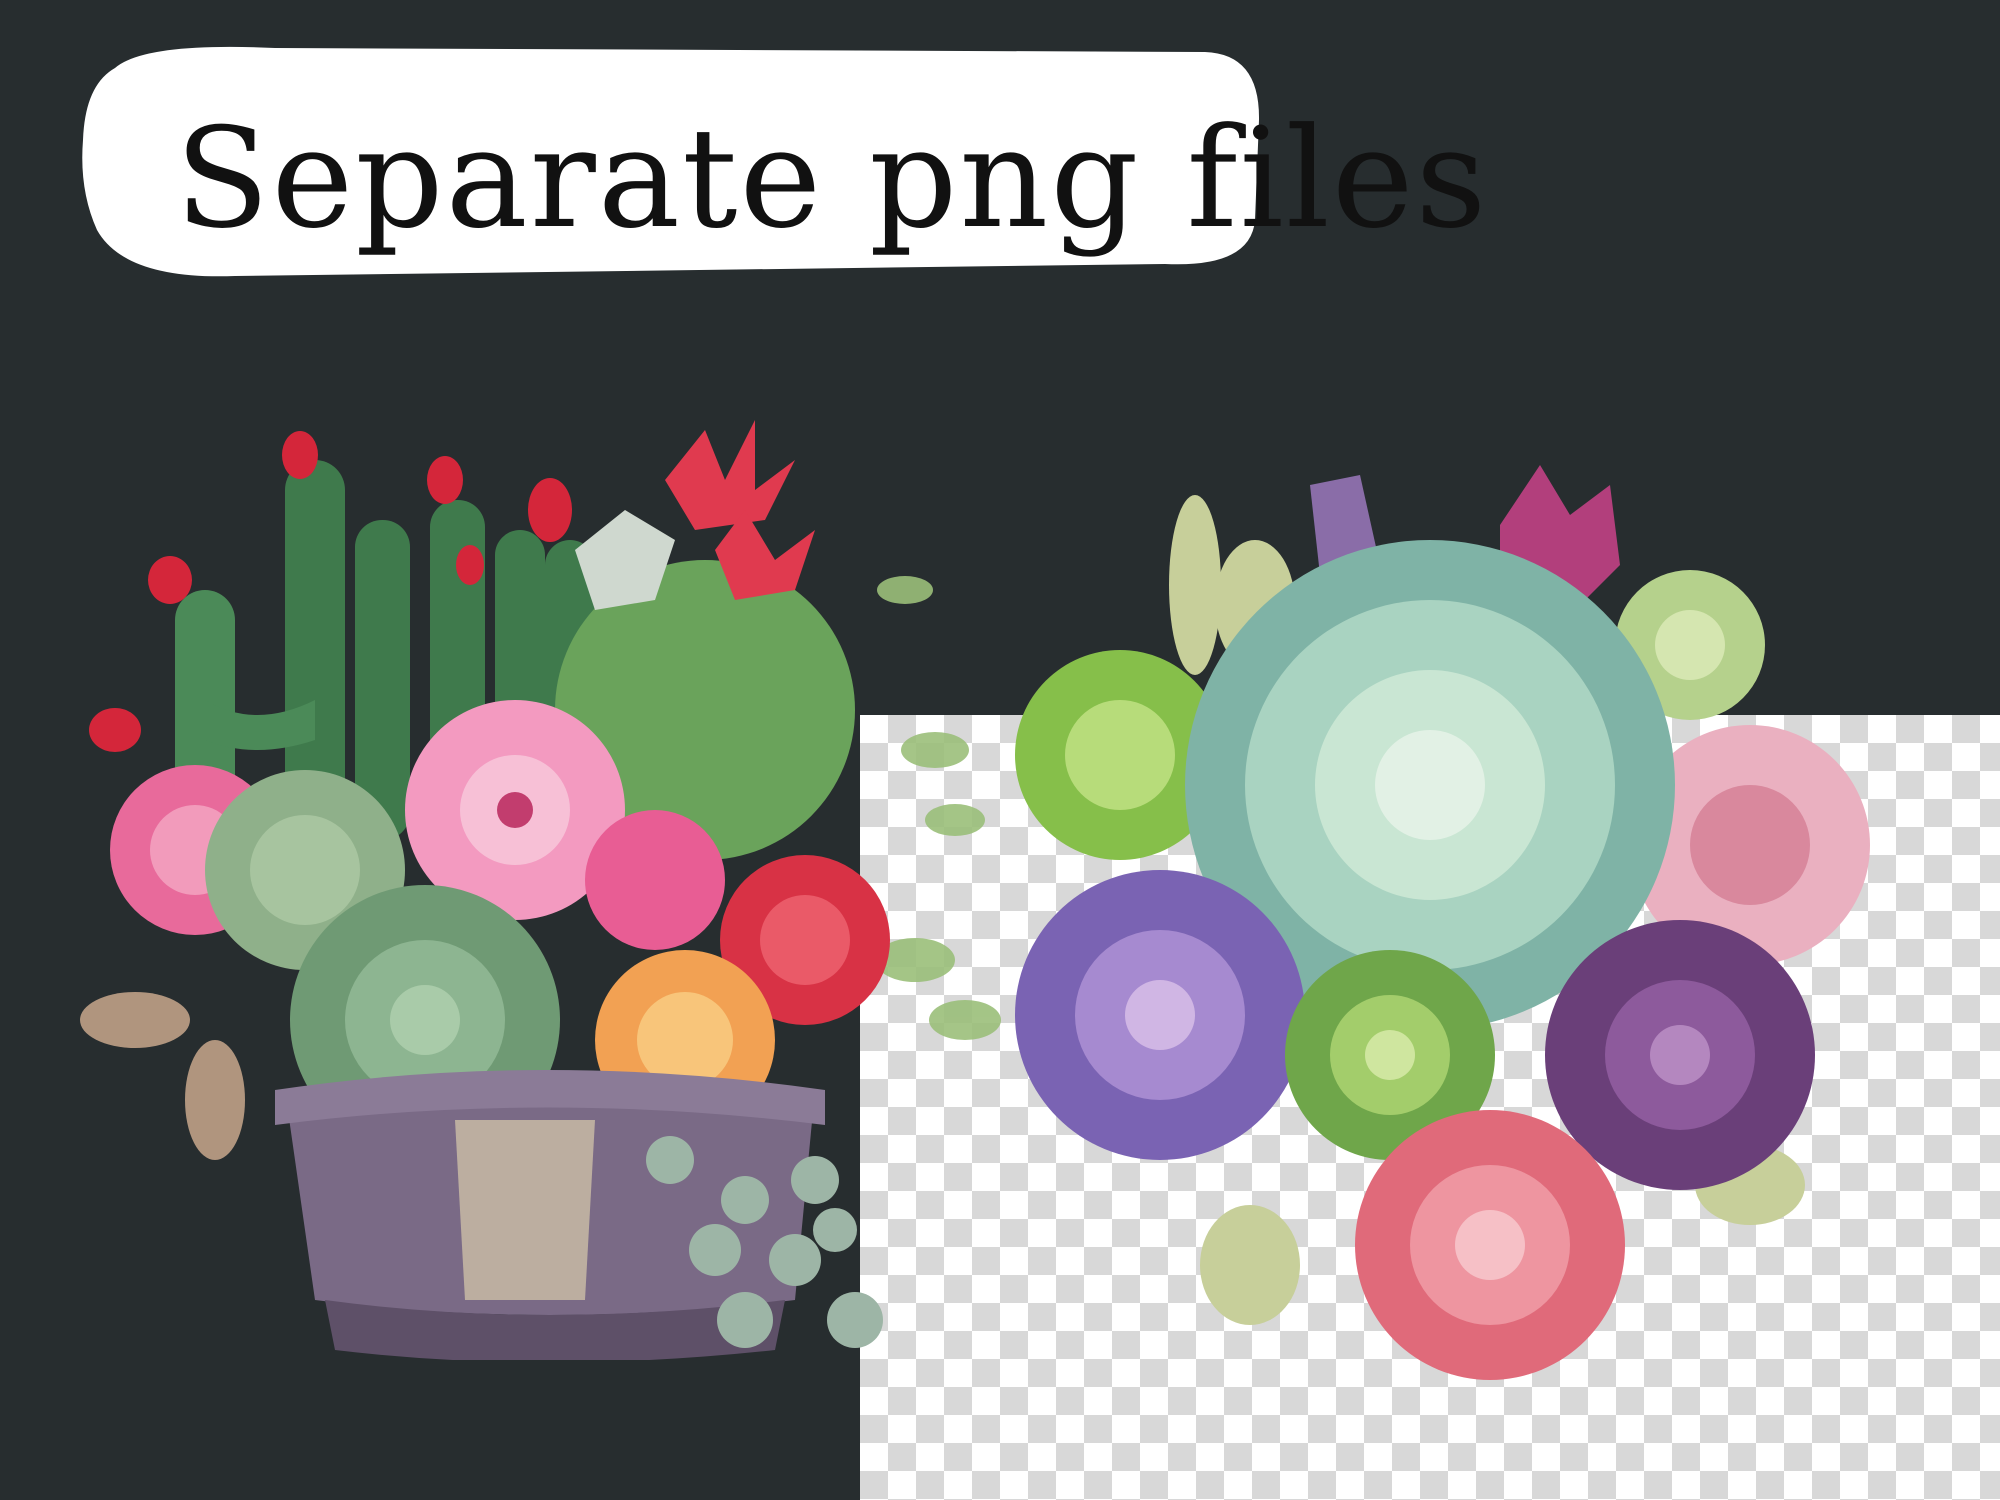  I want to click on banner-title: Separate png files, so click(832, 178).